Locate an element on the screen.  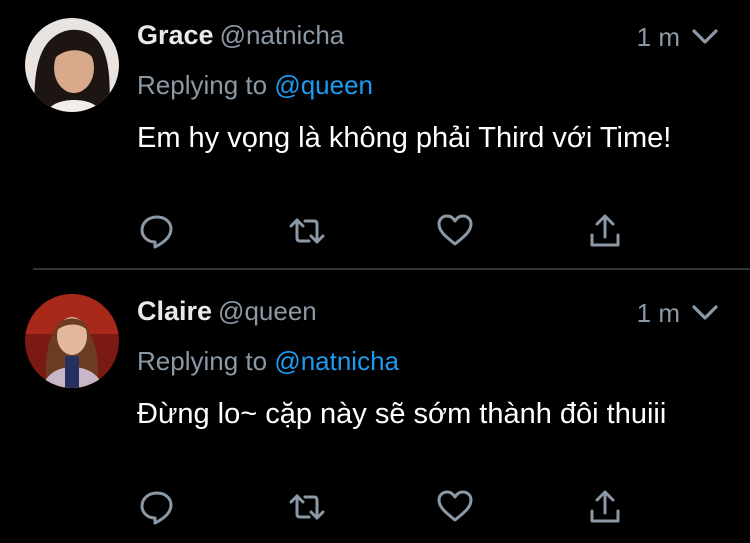
replying-to: Replying to @queen is located at coordinates (255, 85).